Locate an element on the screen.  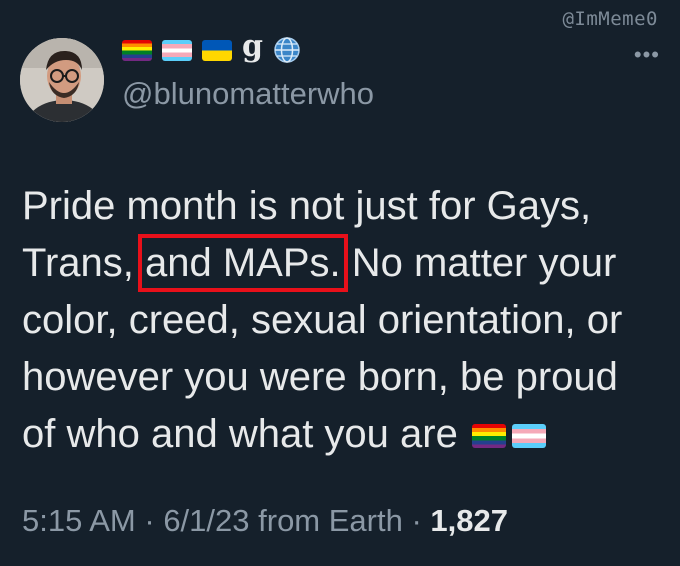
tweet-time: 5:15 AM is located at coordinates (79, 520).